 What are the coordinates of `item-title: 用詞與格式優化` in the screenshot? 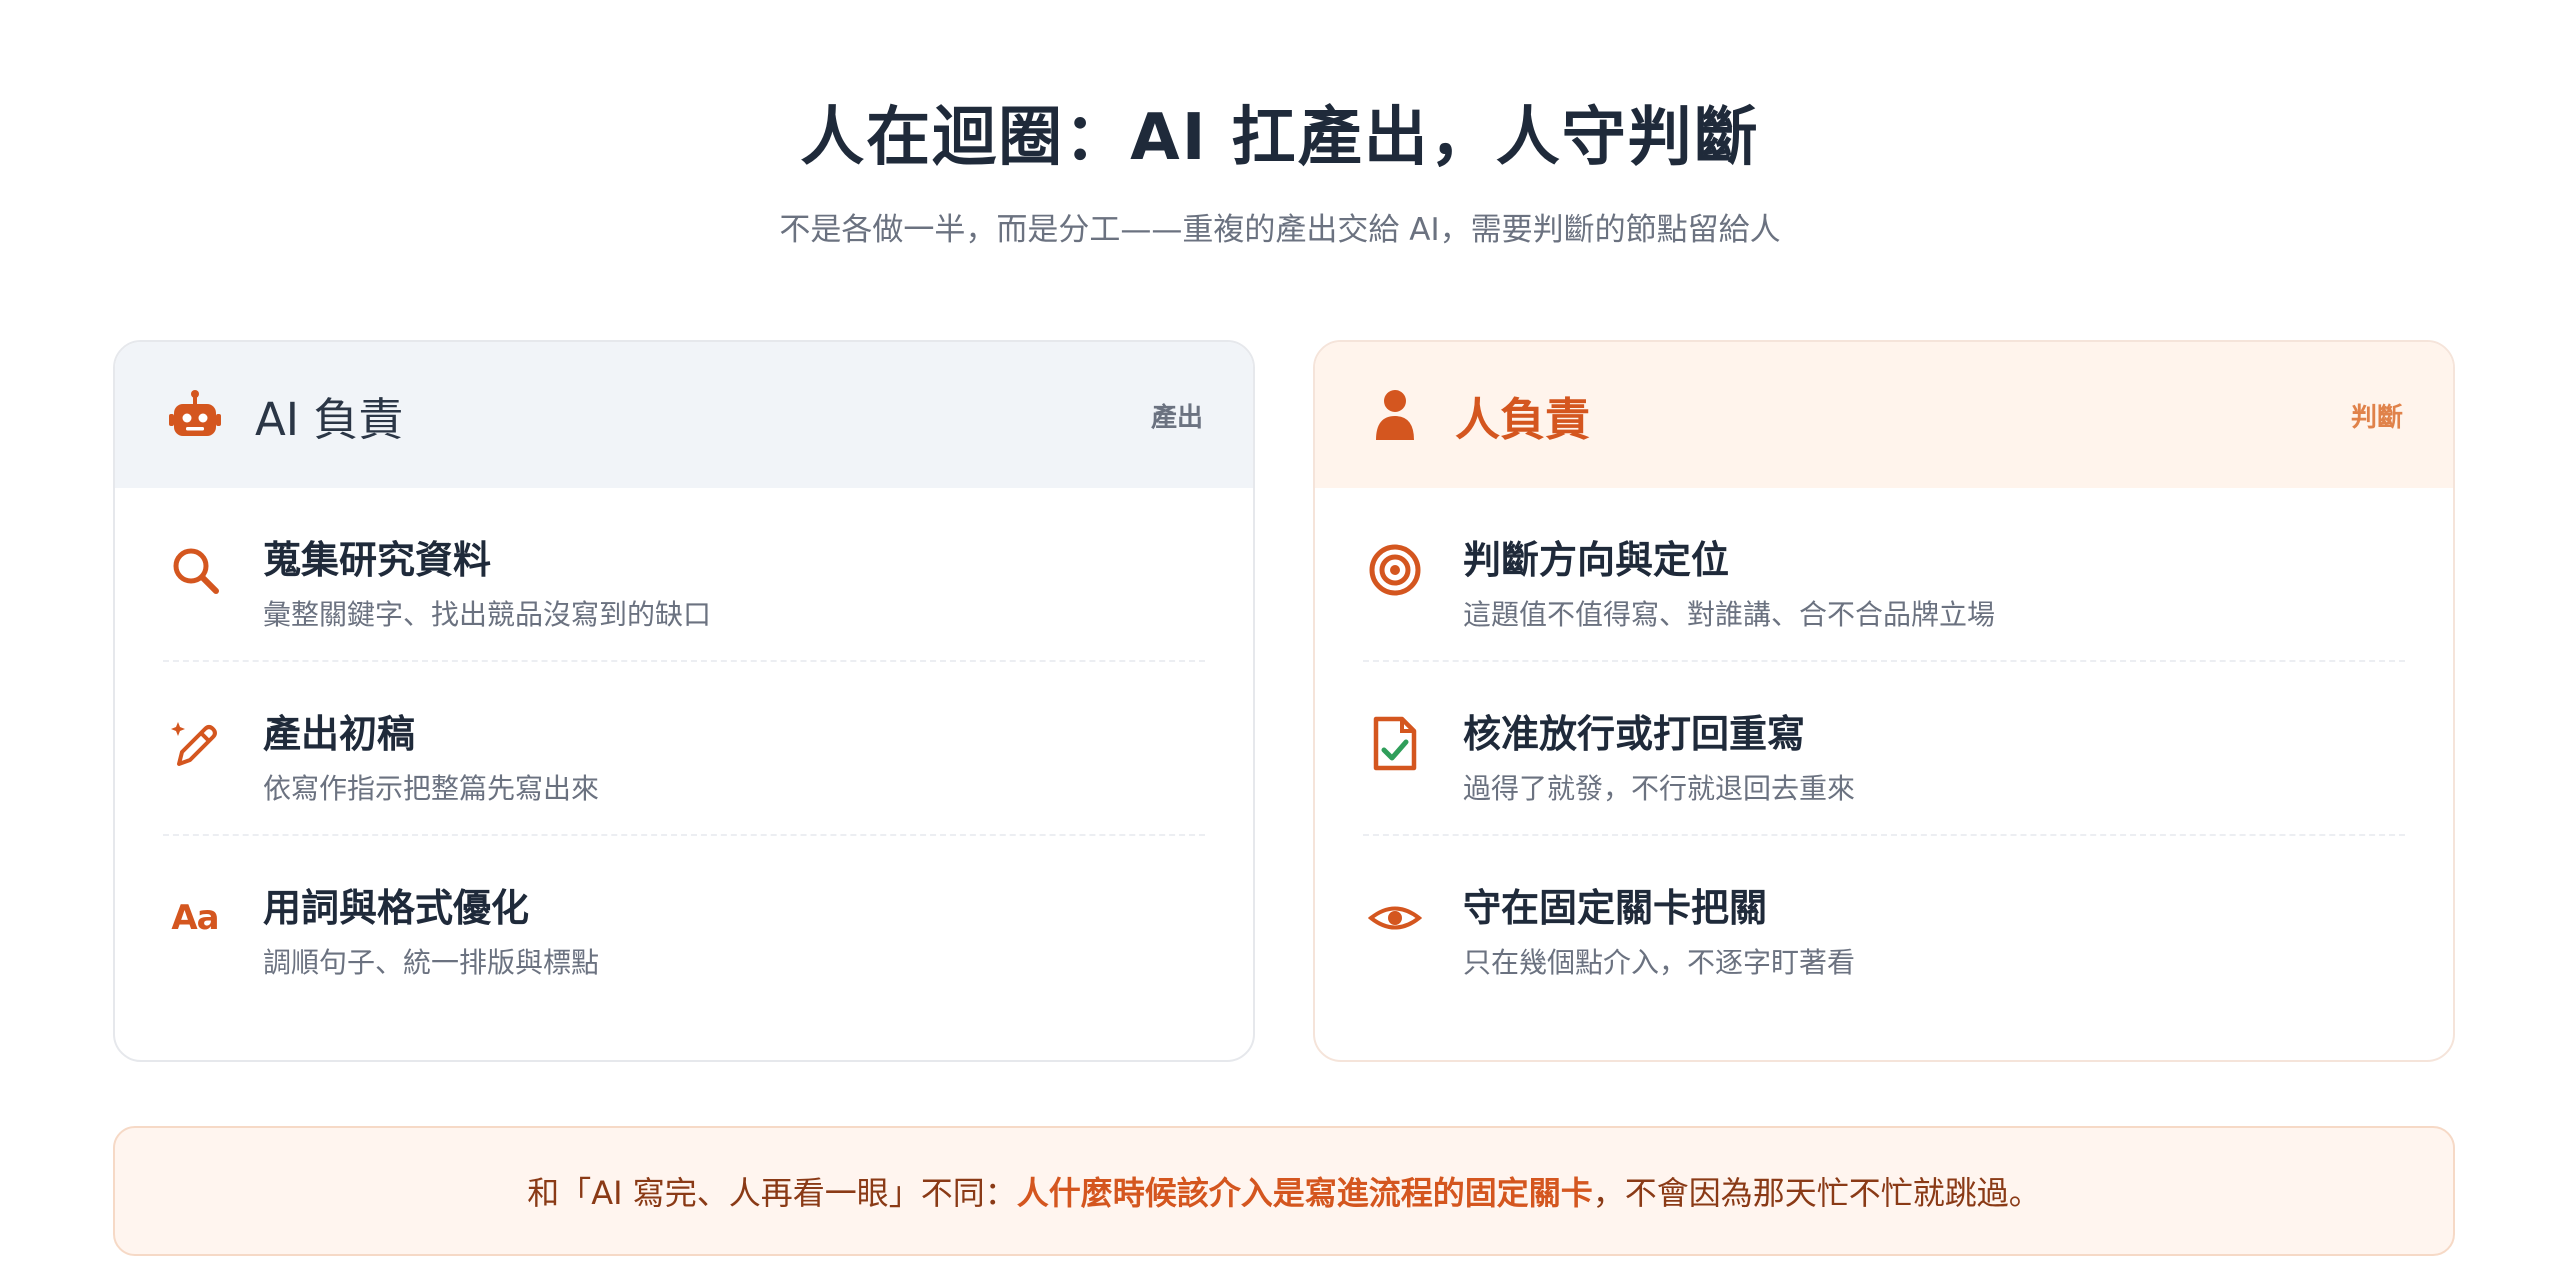 It's located at (396, 908).